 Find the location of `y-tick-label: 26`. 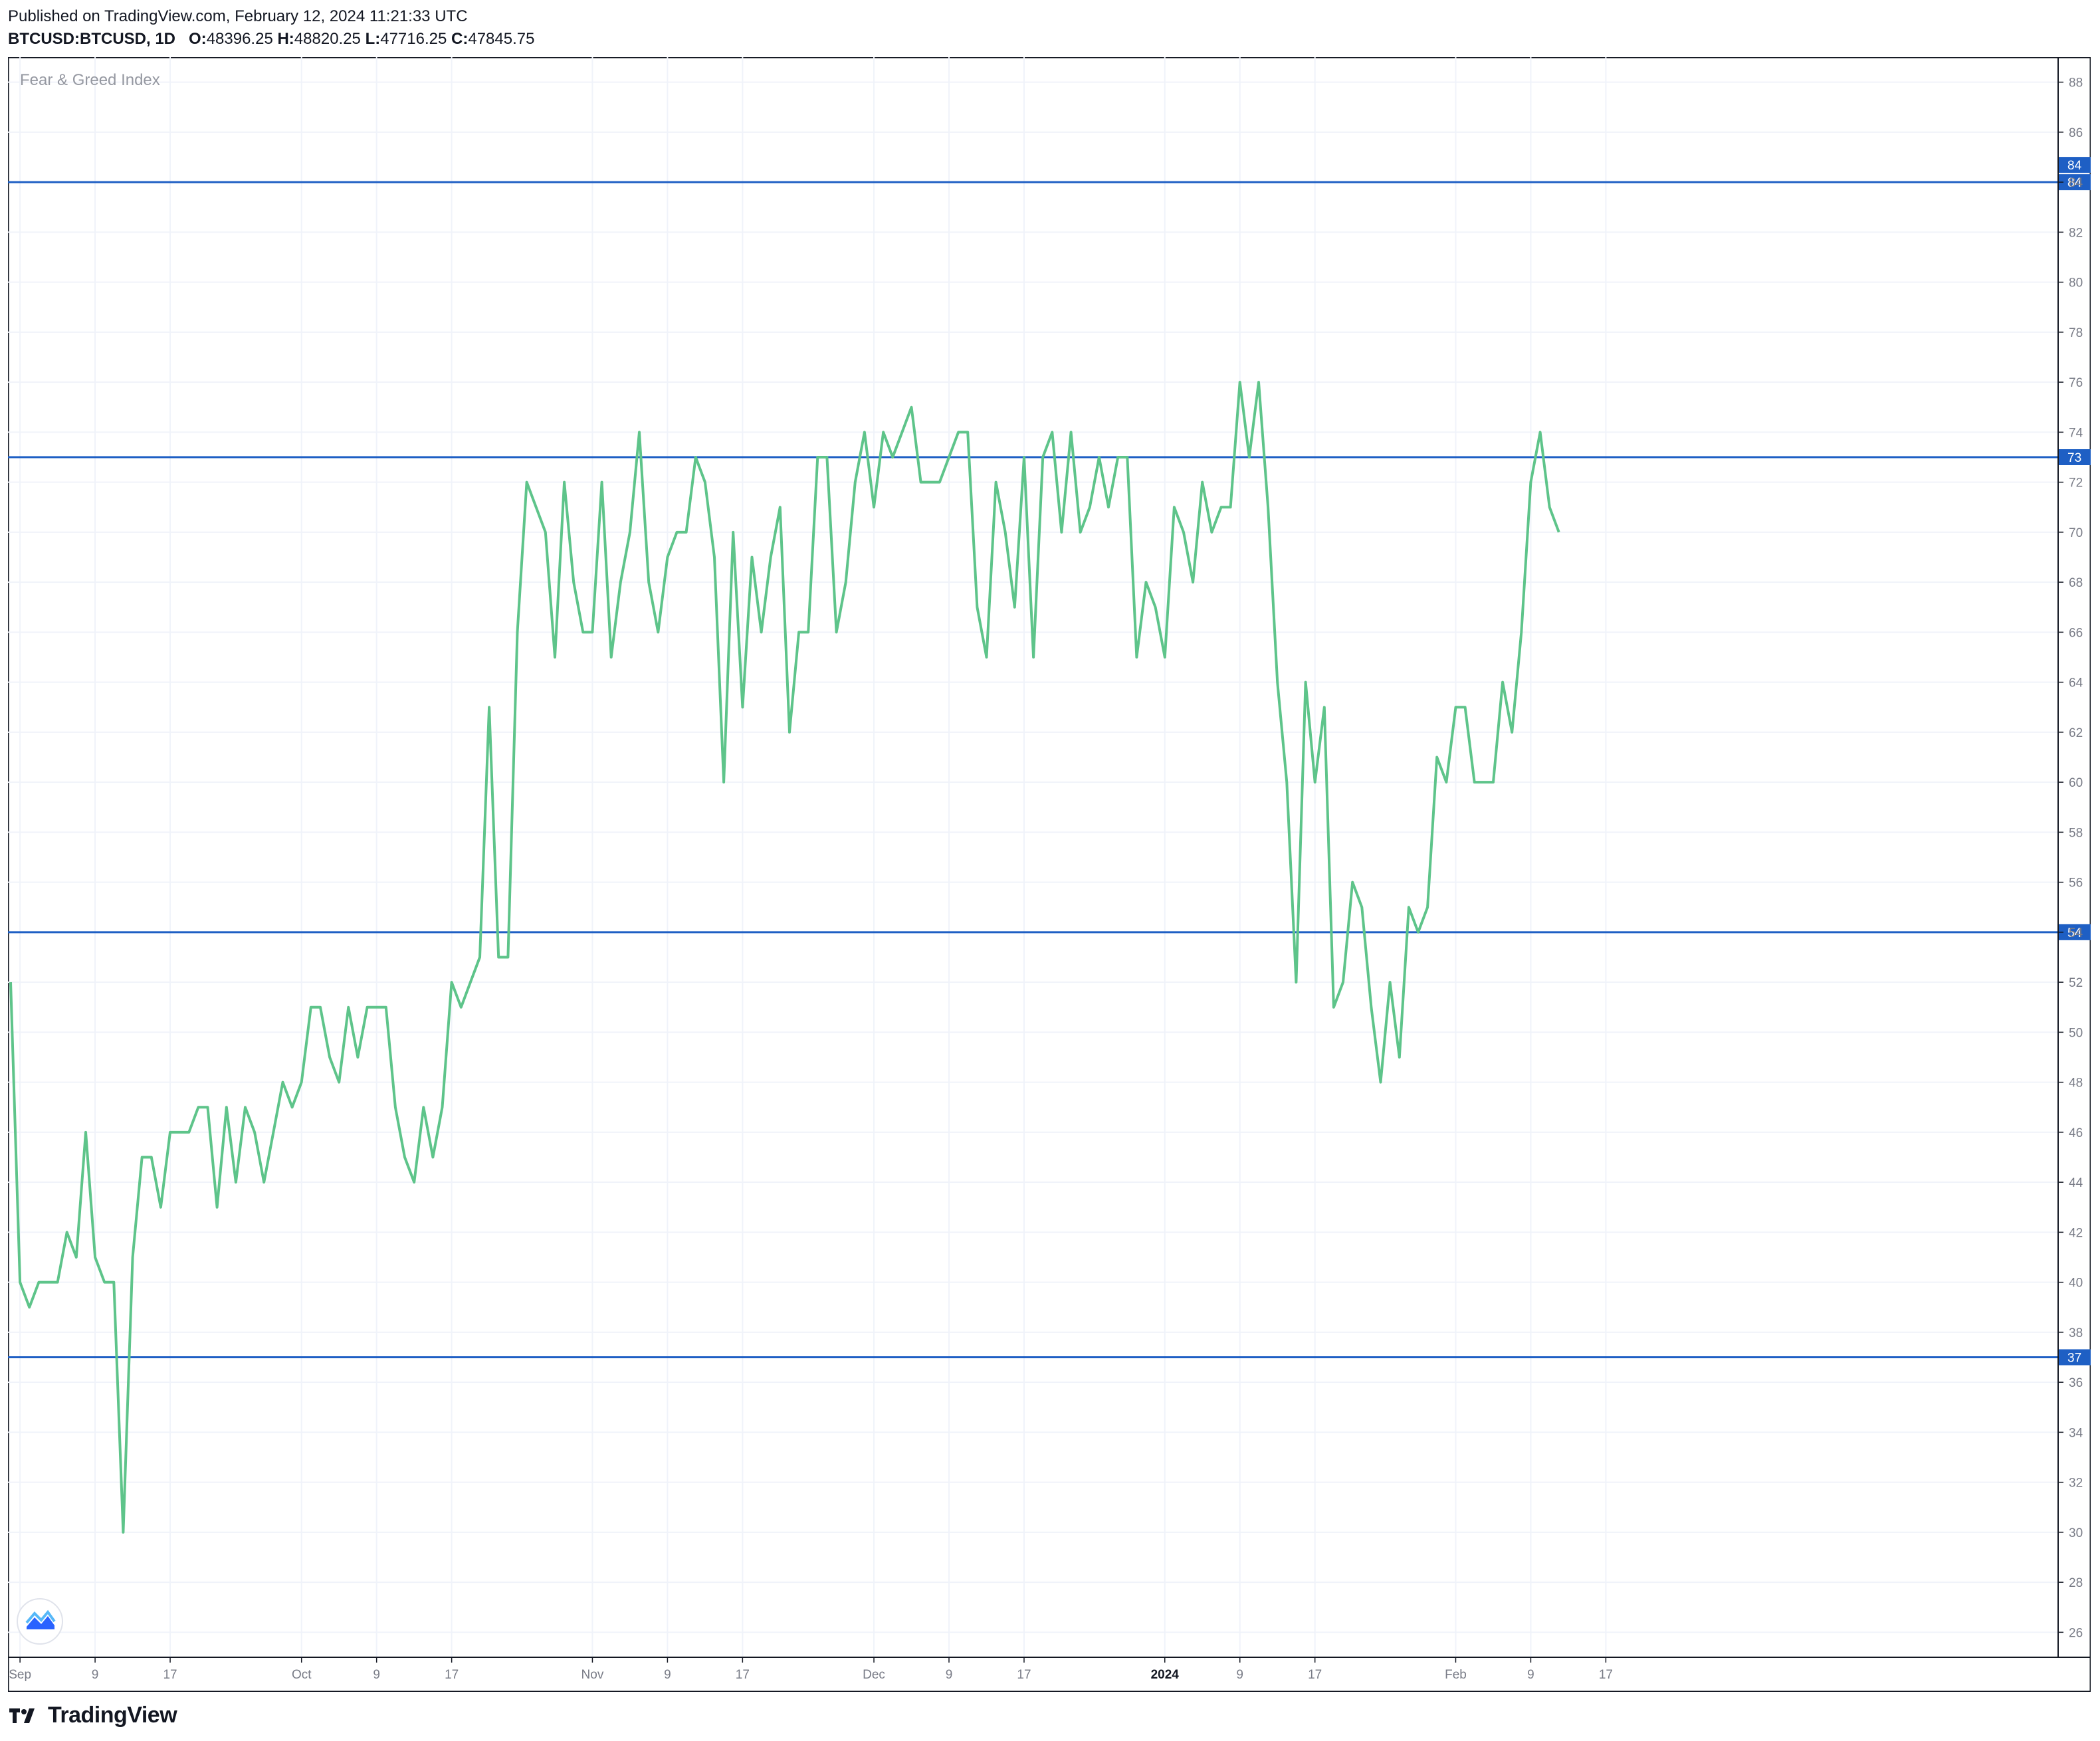

y-tick-label: 26 is located at coordinates (2076, 1633).